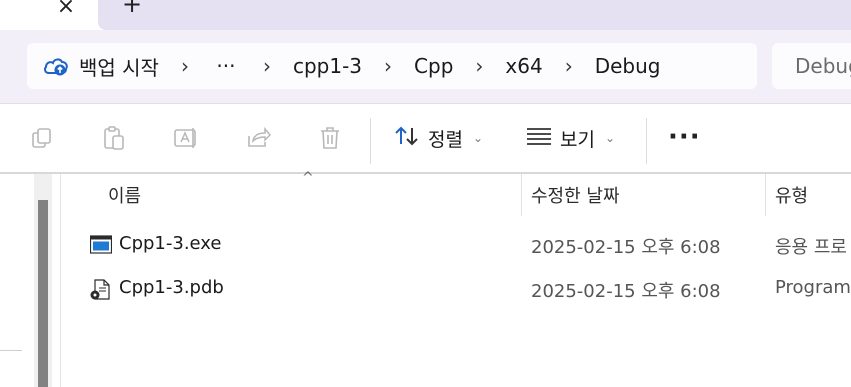 This screenshot has width=851, height=387. What do you see at coordinates (170, 243) in the screenshot?
I see `file-name: Cpp1-3.exe` at bounding box center [170, 243].